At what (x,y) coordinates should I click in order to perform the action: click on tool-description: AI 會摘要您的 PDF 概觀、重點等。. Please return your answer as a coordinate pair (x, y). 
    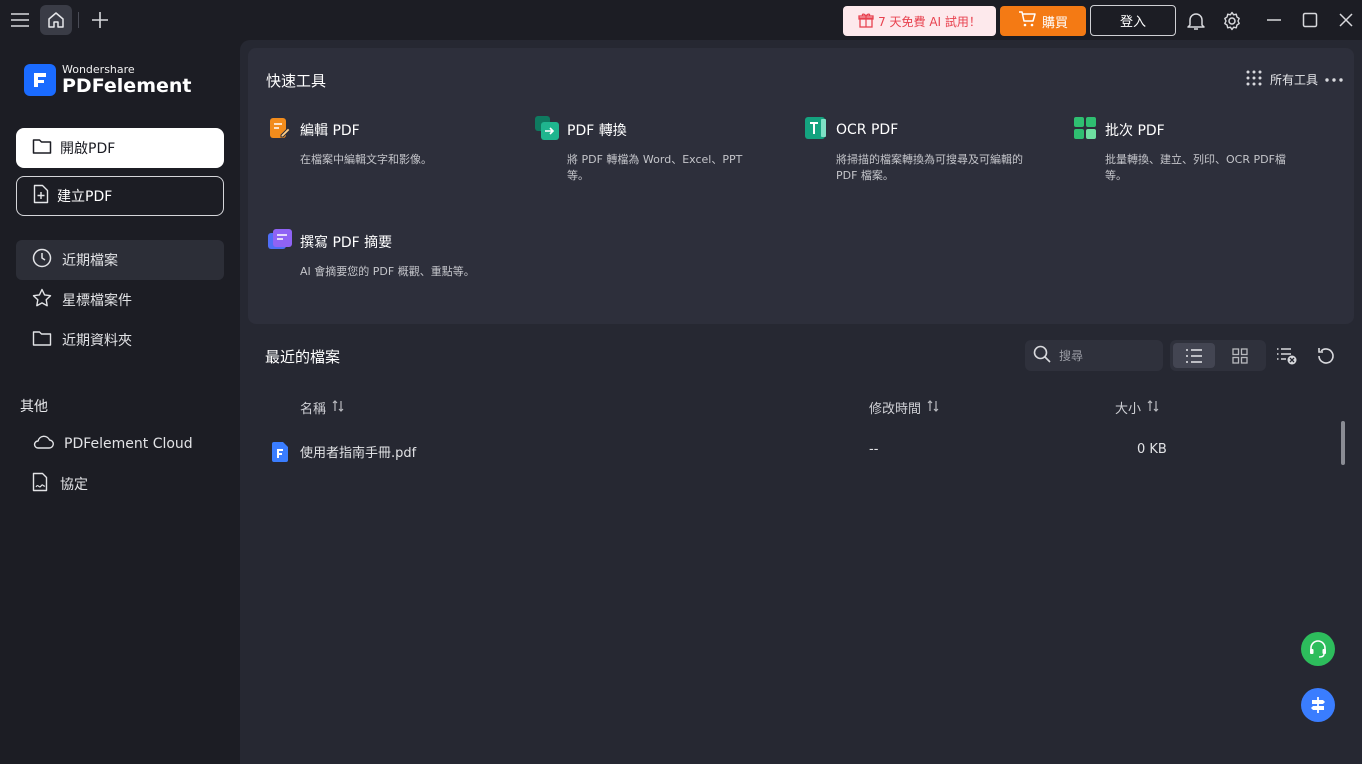
    Looking at the image, I should click on (387, 271).